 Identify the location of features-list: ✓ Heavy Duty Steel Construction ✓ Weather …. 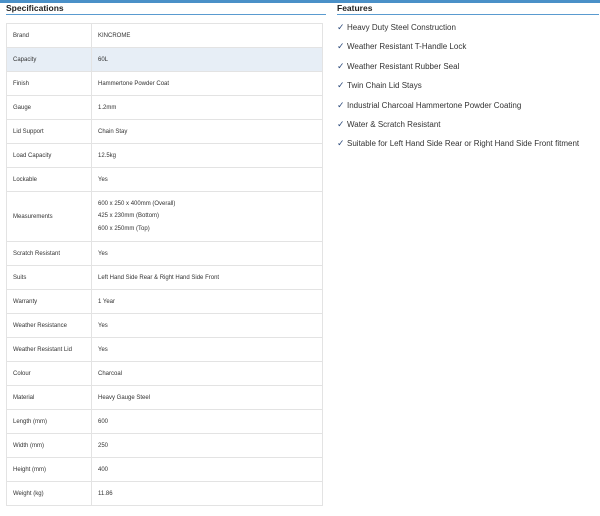
(468, 86).